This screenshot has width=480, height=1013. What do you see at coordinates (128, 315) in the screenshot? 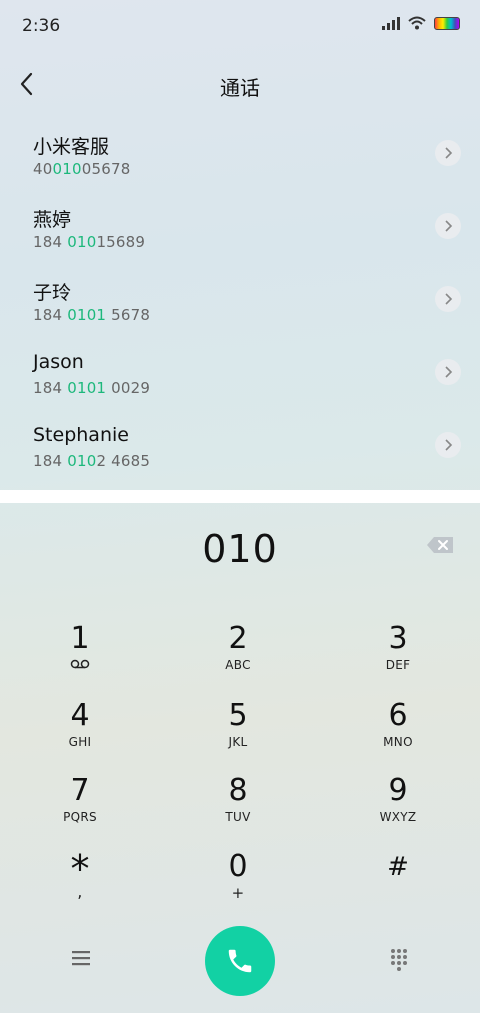
I see `number-suffix: 5678` at bounding box center [128, 315].